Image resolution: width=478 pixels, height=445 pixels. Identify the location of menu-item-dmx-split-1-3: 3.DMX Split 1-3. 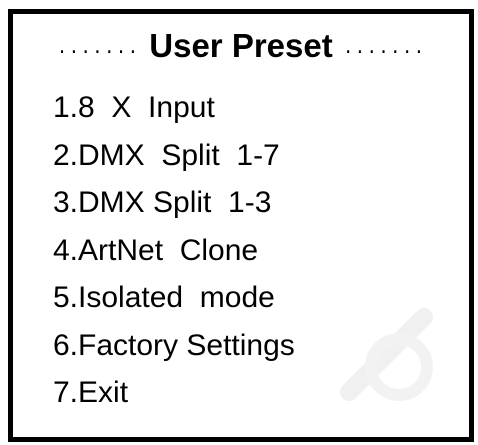
(174, 203).